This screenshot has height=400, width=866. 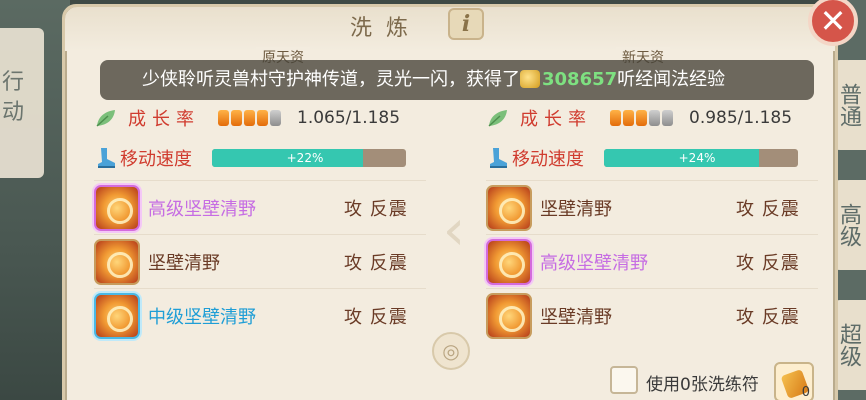 I want to click on growth-row: 成长率 1.065/1.185, so click(x=260, y=118).